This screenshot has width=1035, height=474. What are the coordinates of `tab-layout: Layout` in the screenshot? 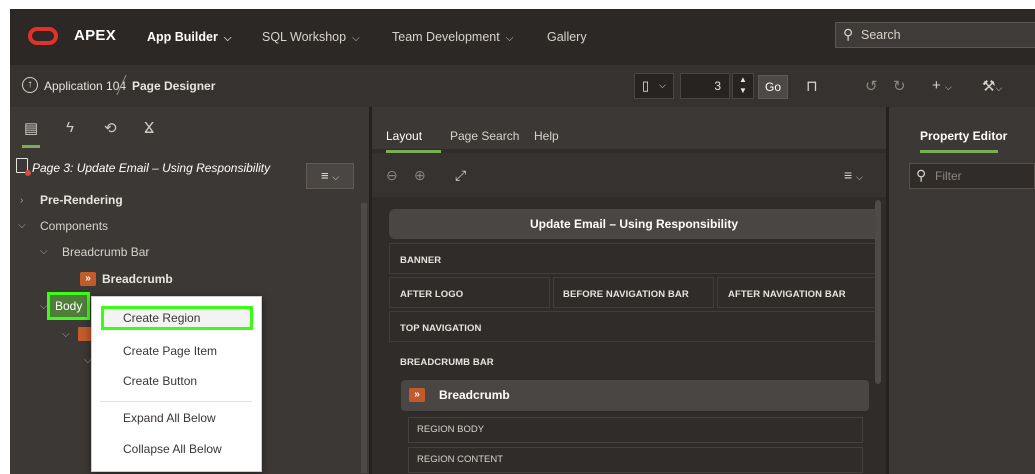 It's located at (404, 136).